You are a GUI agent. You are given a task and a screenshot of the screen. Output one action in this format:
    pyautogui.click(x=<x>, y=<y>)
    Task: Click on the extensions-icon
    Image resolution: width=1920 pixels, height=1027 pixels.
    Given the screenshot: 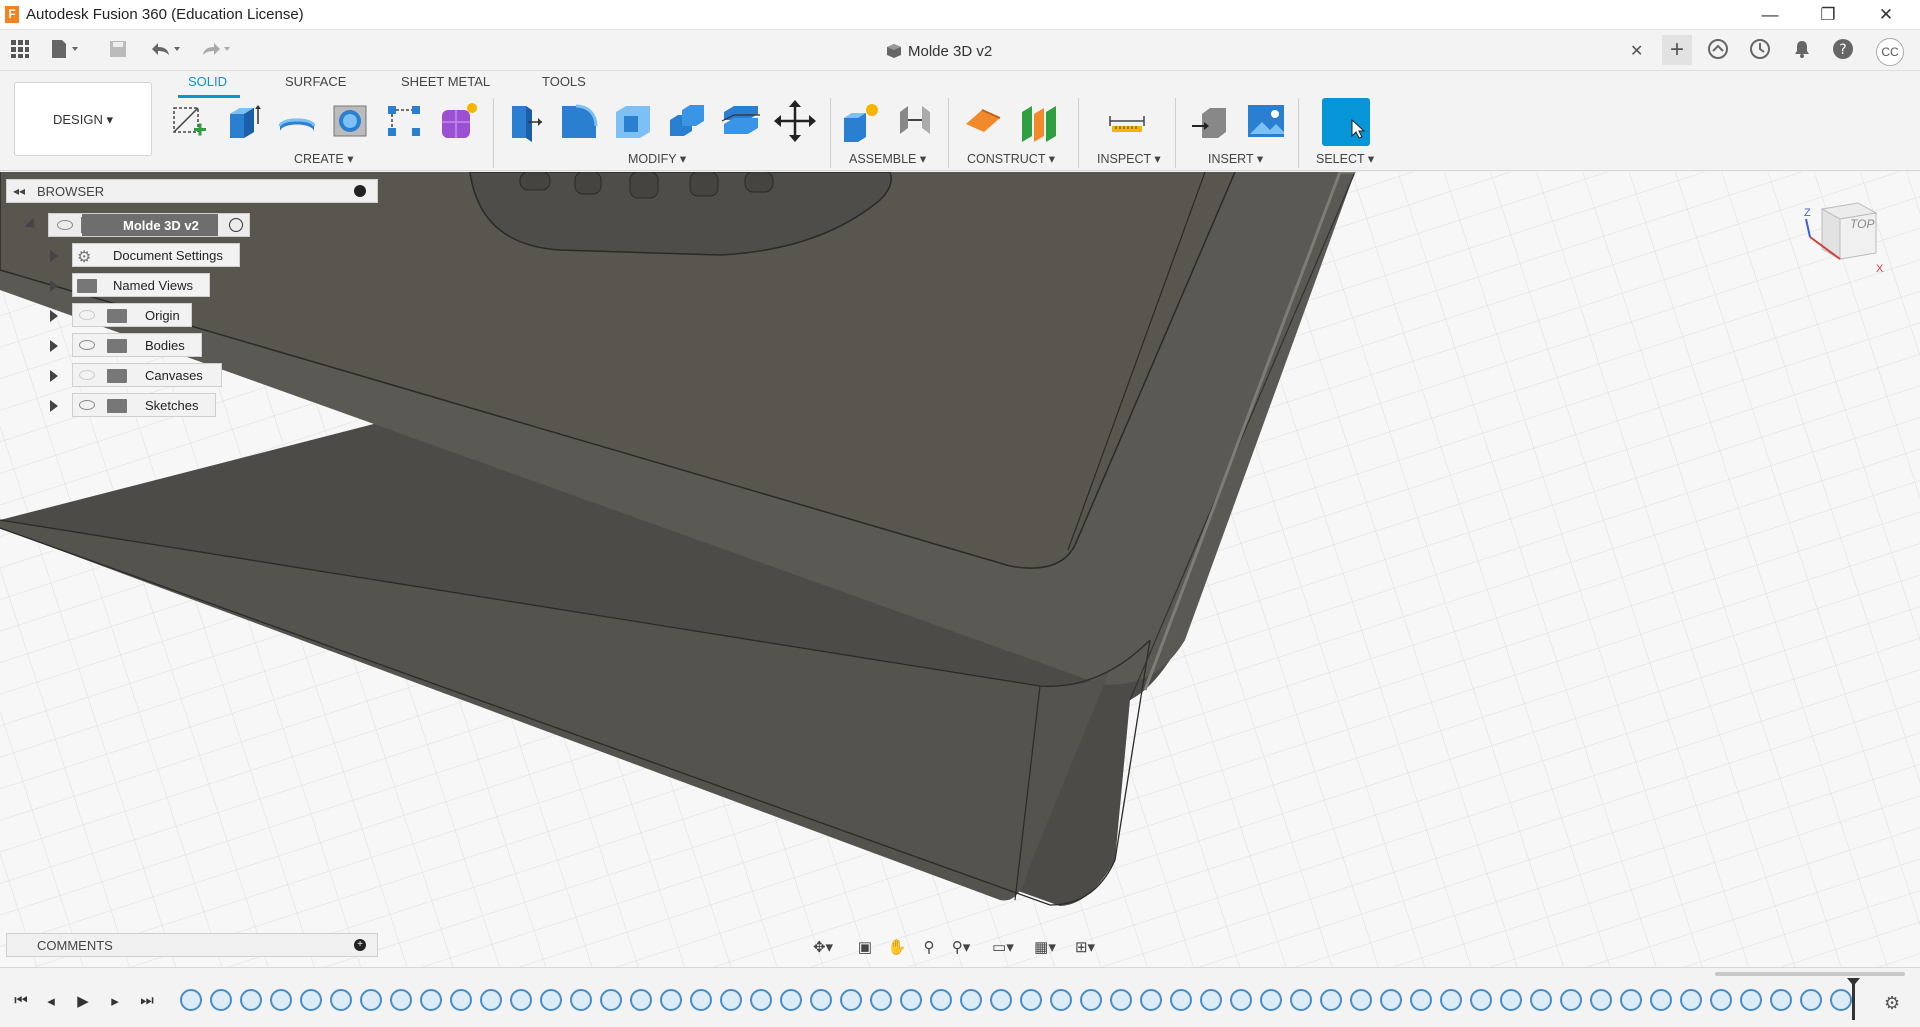 What is the action you would take?
    pyautogui.click(x=1718, y=52)
    